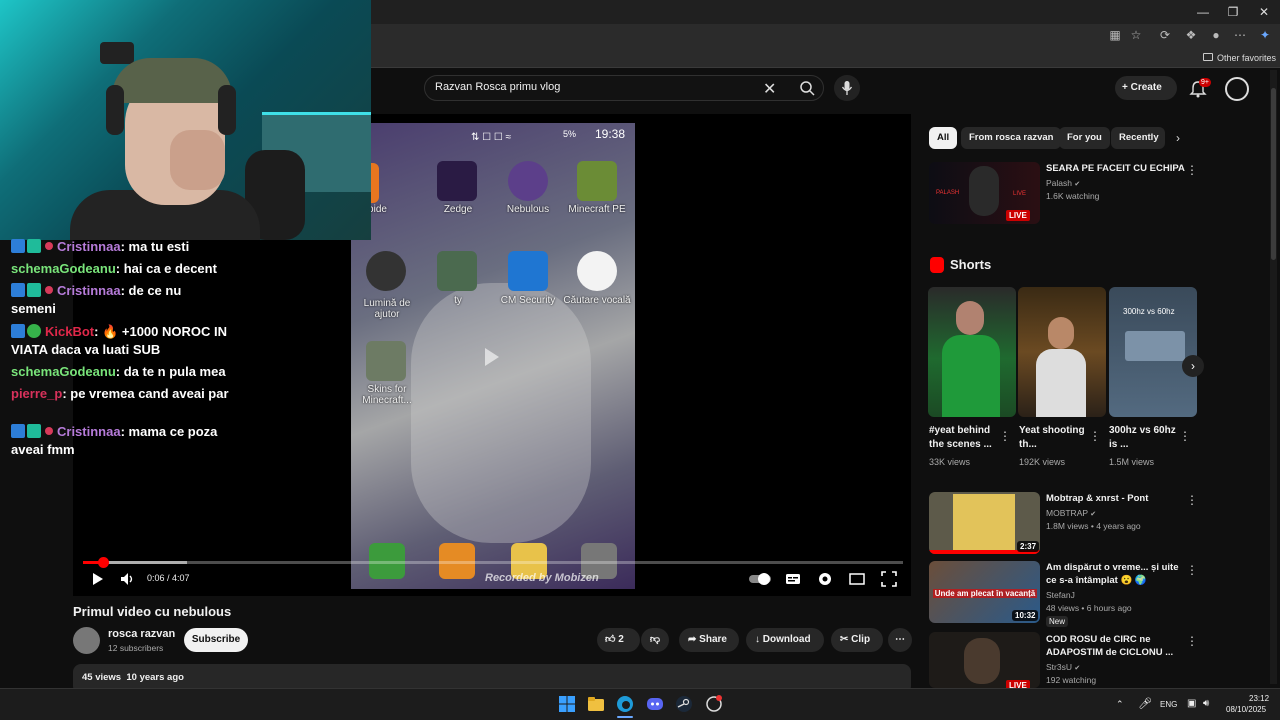 This screenshot has width=1280, height=720. Describe the element at coordinates (1136, 36) in the screenshot. I see `favorite-star-icon: ☆` at that location.